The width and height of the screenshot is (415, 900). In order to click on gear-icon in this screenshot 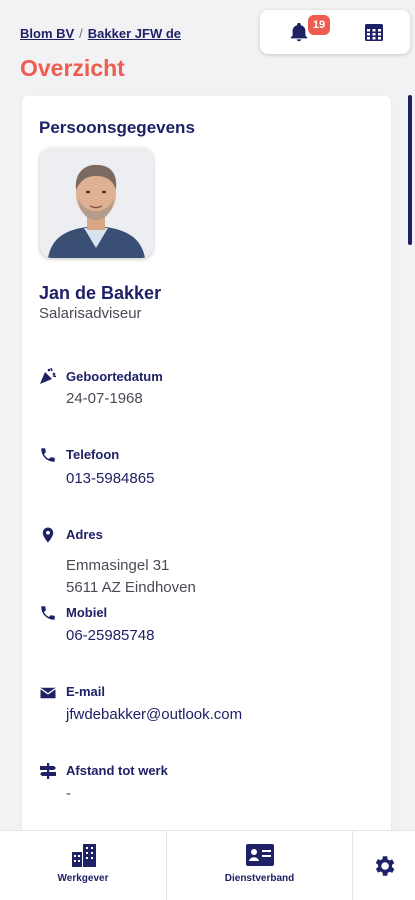, I will do `click(384, 868)`.